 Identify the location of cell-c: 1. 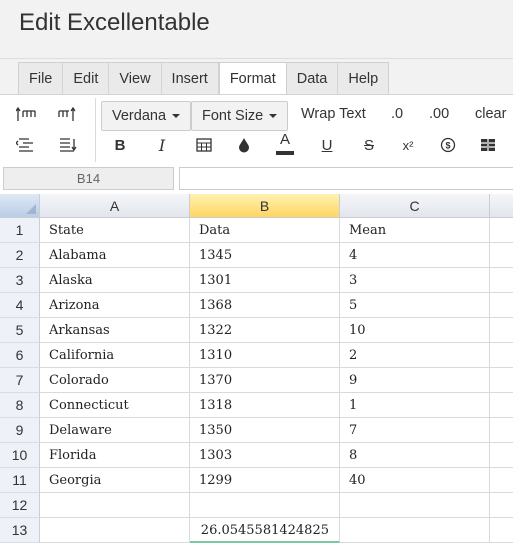
(415, 405).